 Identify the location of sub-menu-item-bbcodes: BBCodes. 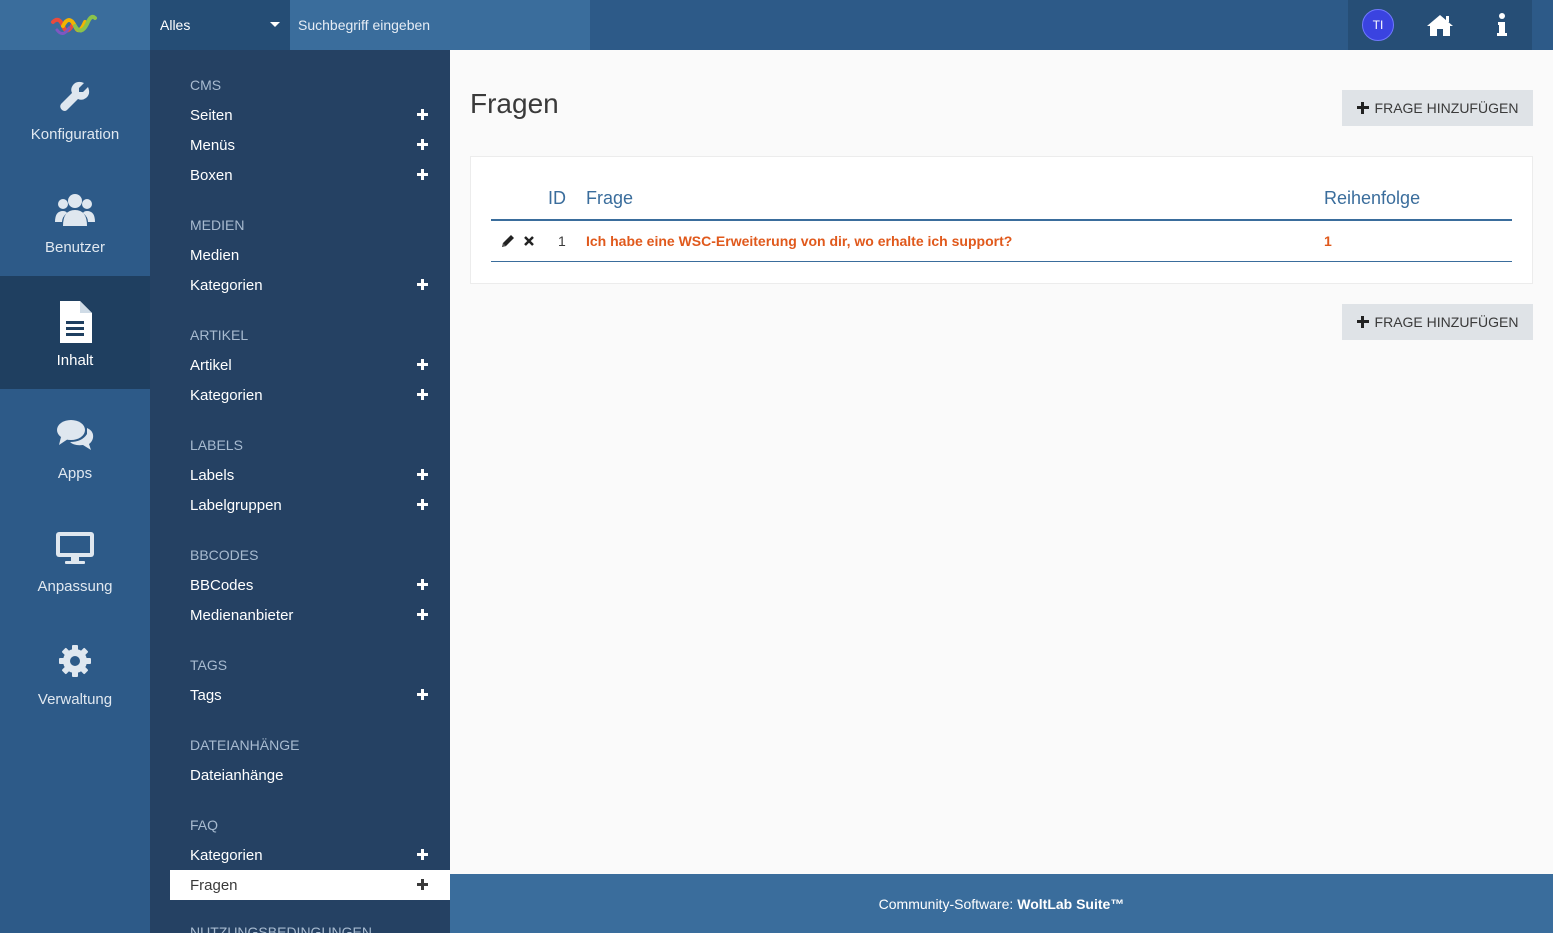
(310, 585).